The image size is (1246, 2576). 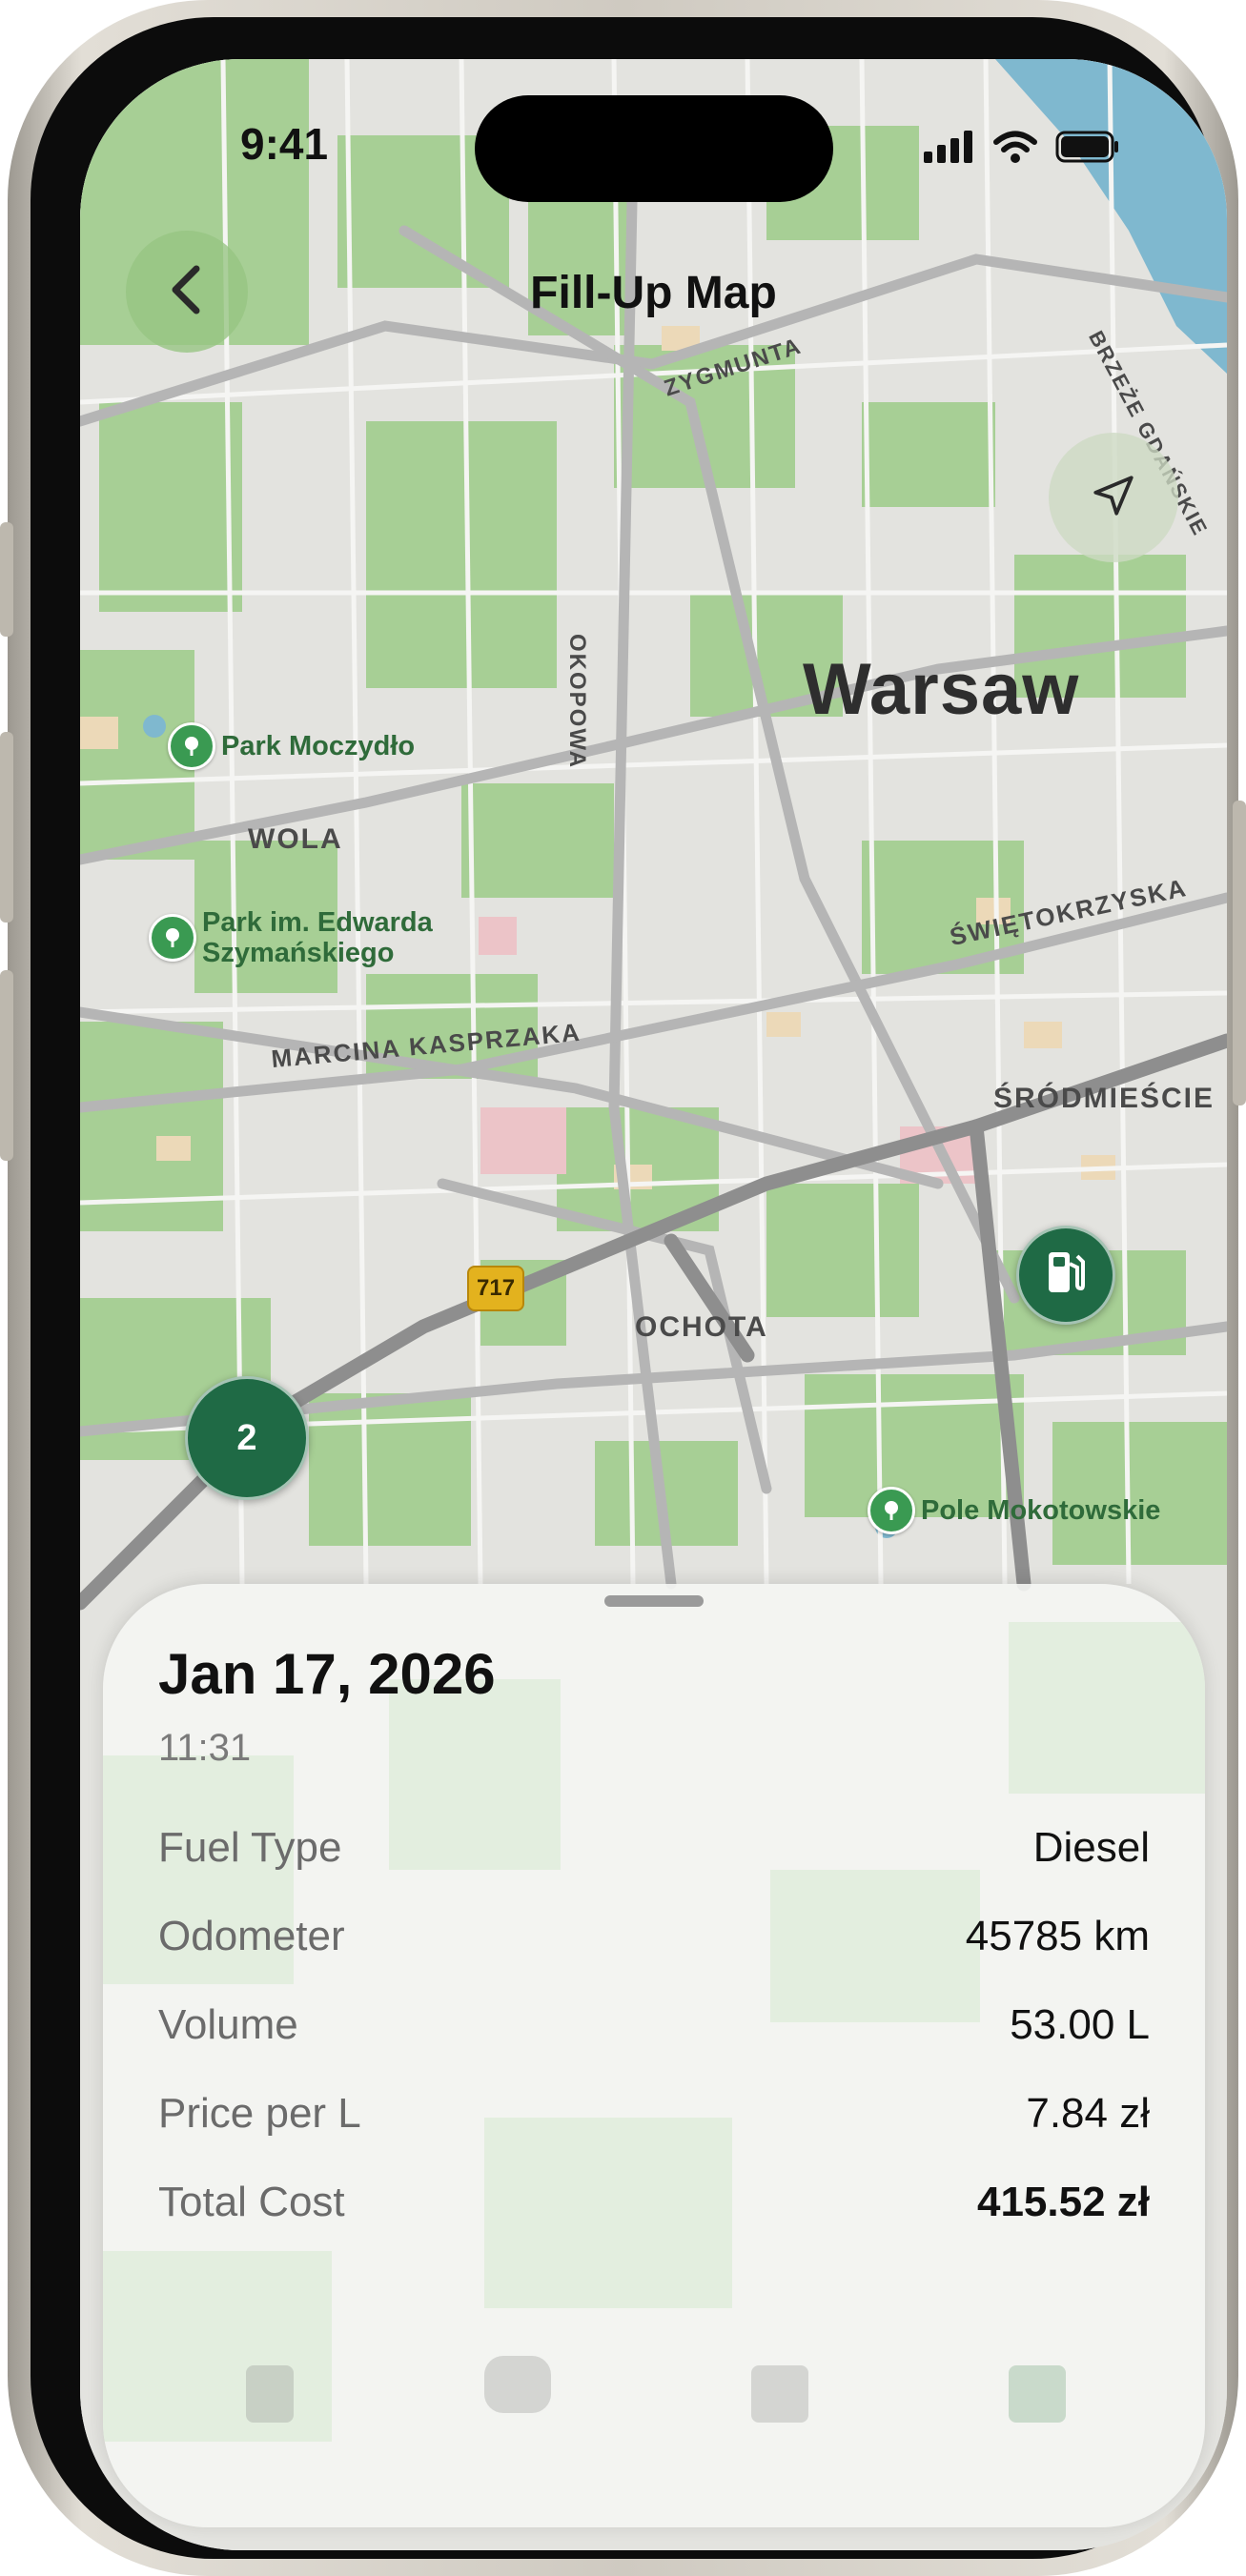 I want to click on side-button-volume-up, so click(x=6, y=827).